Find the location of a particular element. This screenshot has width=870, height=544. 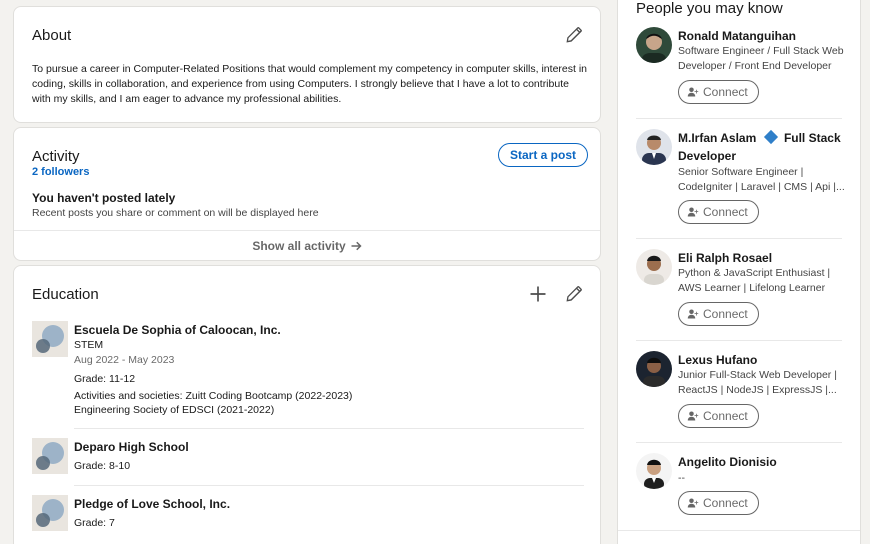

edit-education-button is located at coordinates (574, 294).